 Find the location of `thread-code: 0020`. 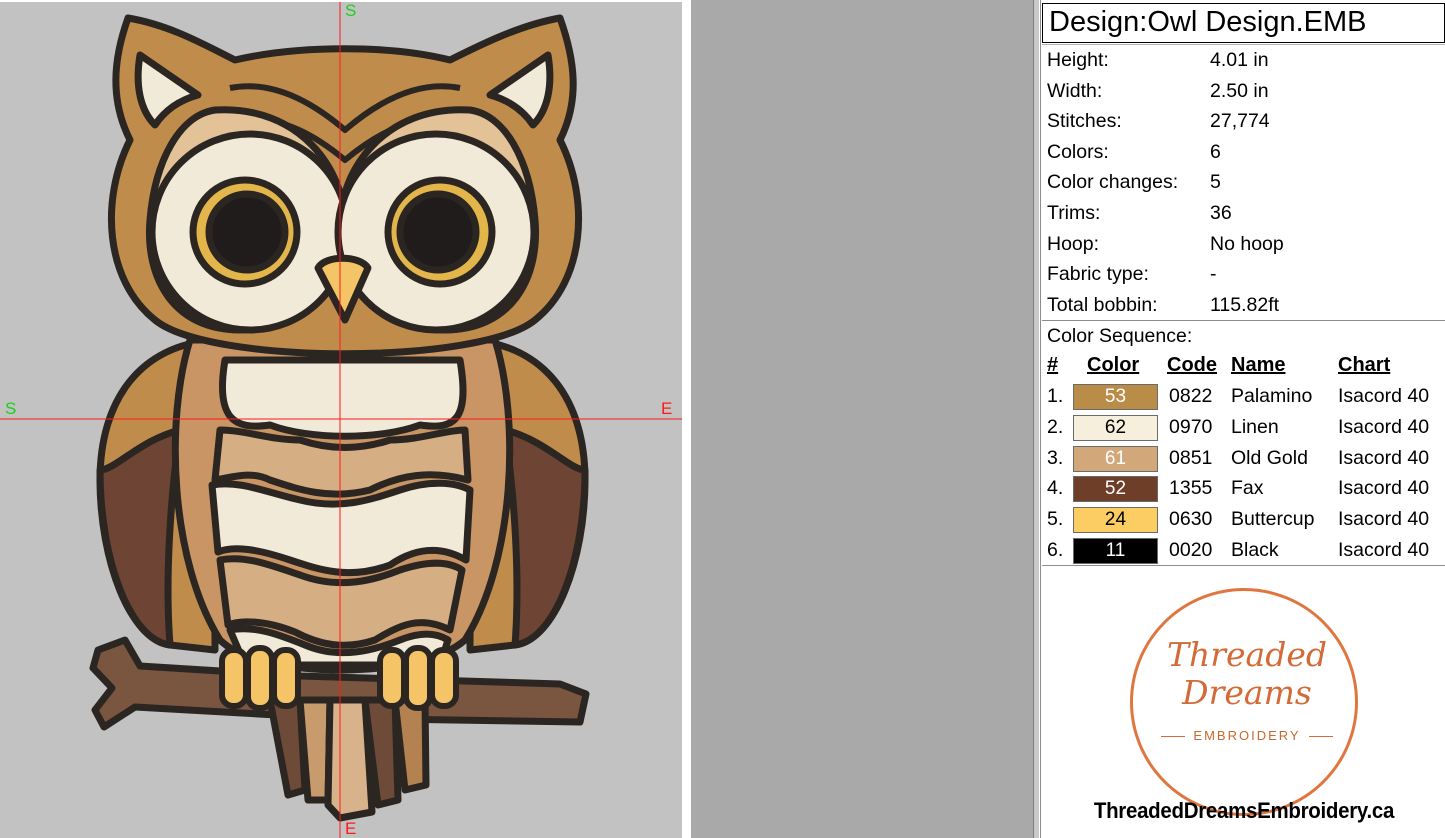

thread-code: 0020 is located at coordinates (1191, 550).